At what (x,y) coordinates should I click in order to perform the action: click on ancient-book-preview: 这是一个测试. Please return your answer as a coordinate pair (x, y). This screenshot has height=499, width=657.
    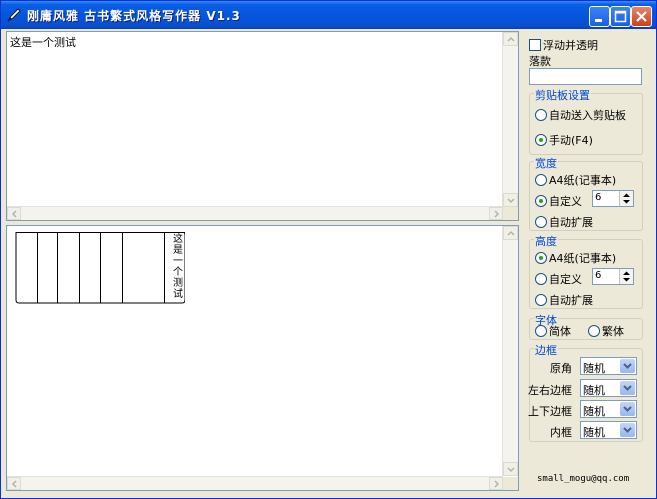
    Looking at the image, I should click on (99, 268).